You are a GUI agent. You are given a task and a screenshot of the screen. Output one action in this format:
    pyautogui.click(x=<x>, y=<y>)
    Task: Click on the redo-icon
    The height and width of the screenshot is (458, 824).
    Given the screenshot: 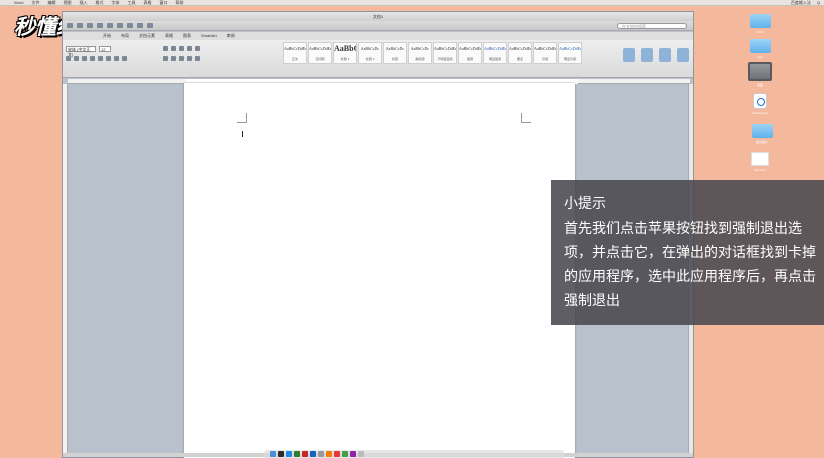 What is the action you would take?
    pyautogui.click(x=120, y=25)
    